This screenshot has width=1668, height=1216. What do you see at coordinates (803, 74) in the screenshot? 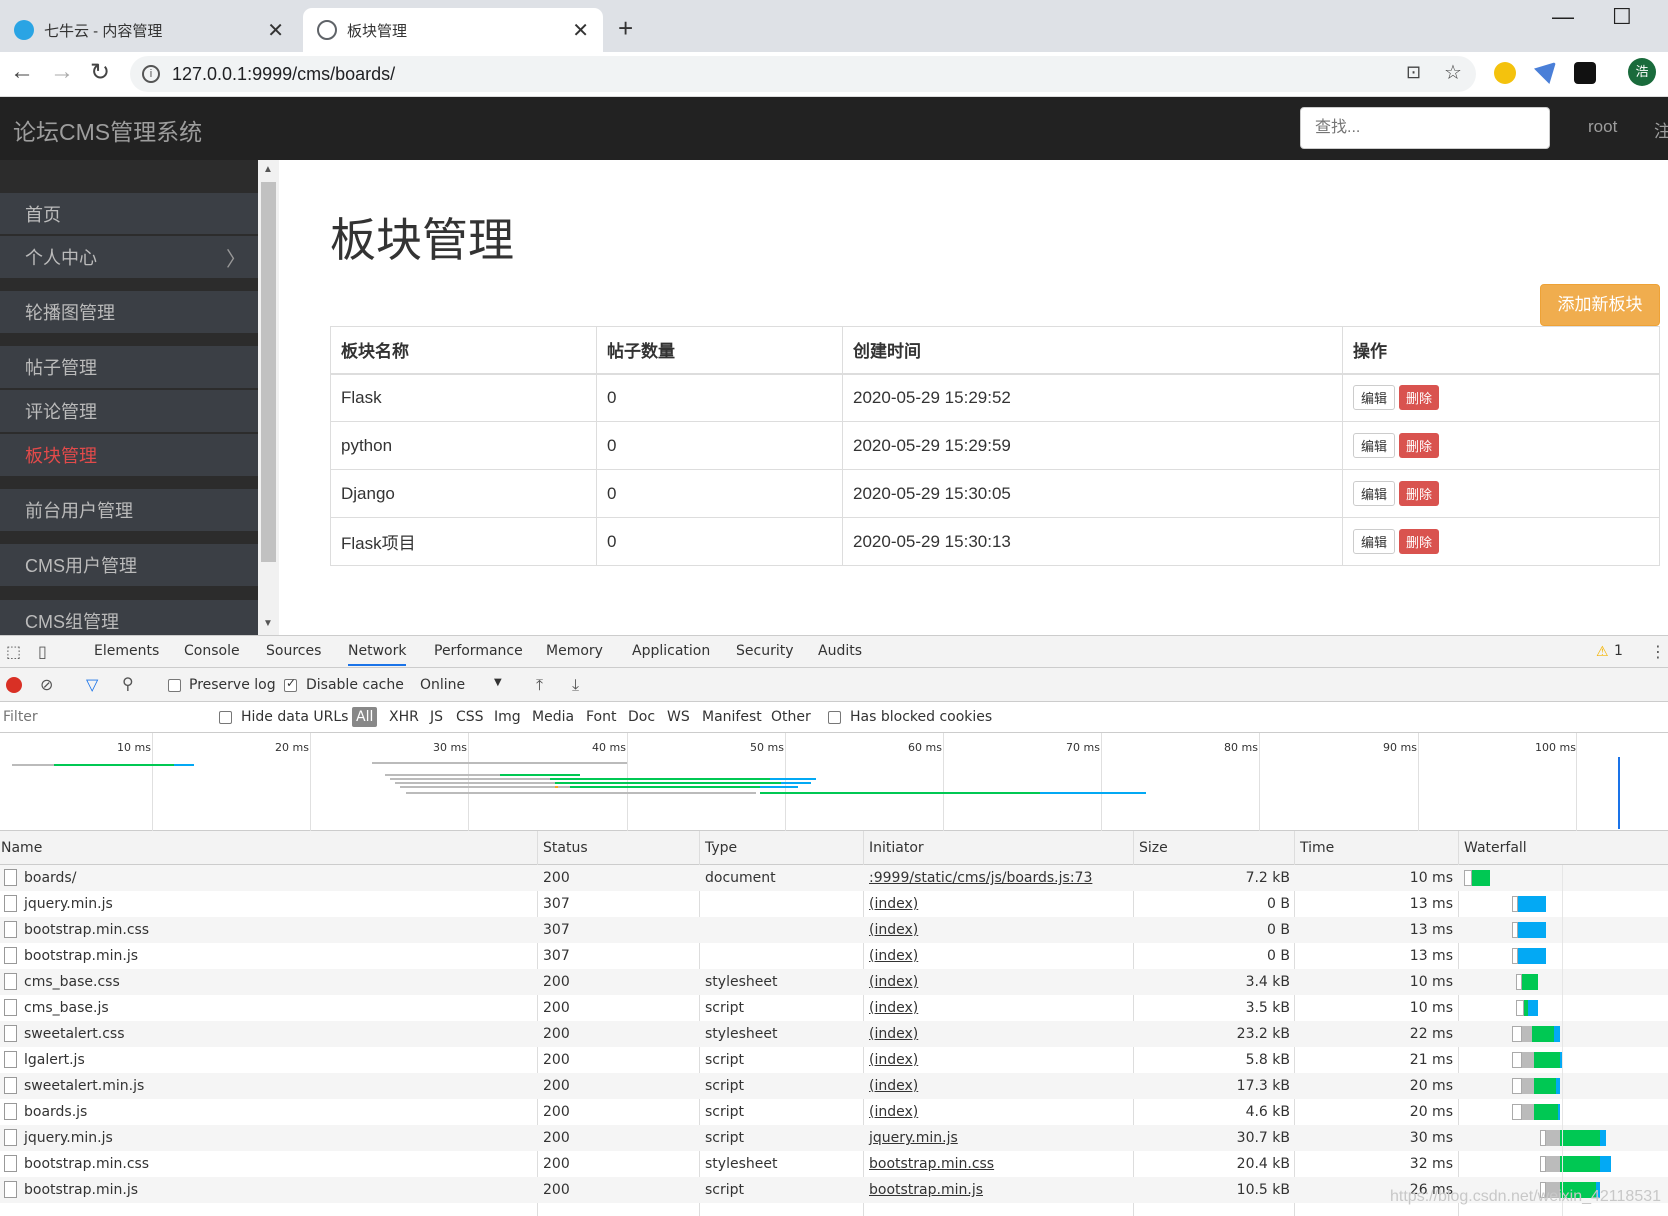
I see `address-bar: i 127.0.0.1:9999/cms/boards/` at bounding box center [803, 74].